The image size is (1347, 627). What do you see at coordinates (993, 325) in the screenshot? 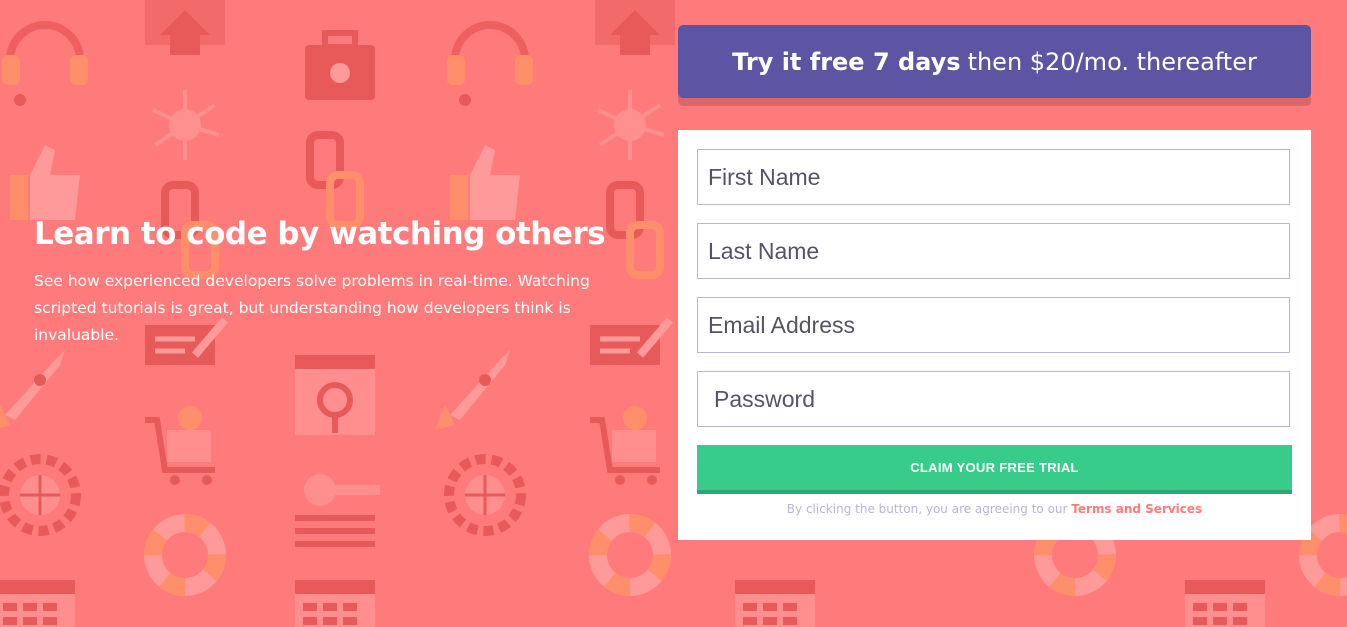
I see `email-field` at bounding box center [993, 325].